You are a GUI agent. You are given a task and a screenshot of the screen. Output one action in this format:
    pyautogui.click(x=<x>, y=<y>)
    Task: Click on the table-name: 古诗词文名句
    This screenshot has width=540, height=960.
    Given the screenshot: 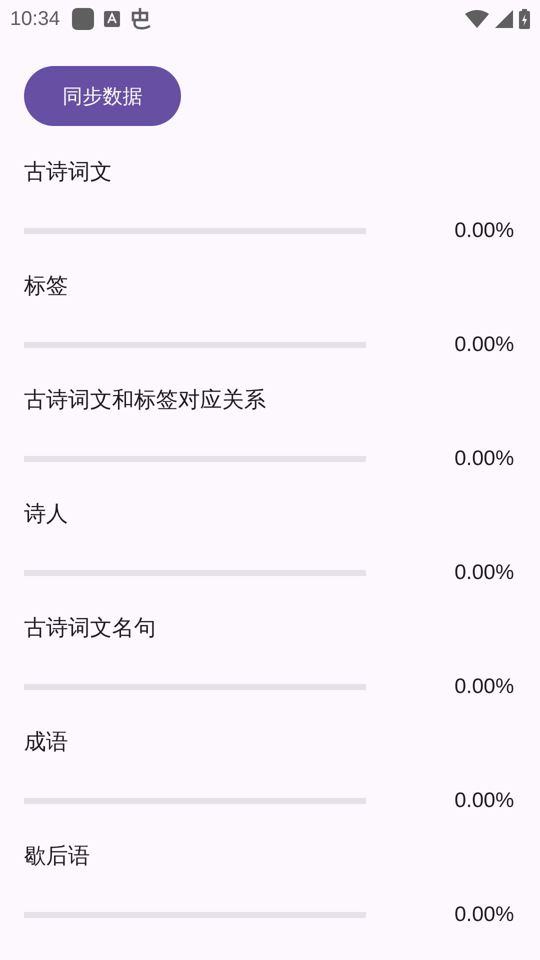 What is the action you would take?
    pyautogui.click(x=90, y=629)
    